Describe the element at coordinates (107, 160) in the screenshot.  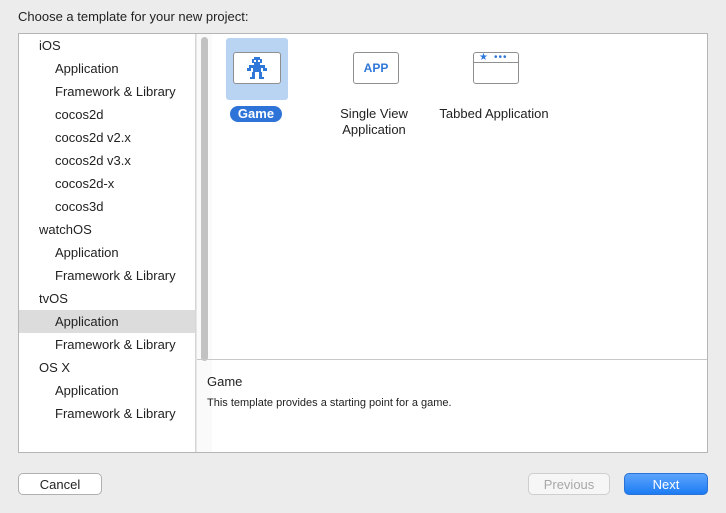
I see `sidebar-item-ios-cocos2d-v3: cocos2d v3.x` at that location.